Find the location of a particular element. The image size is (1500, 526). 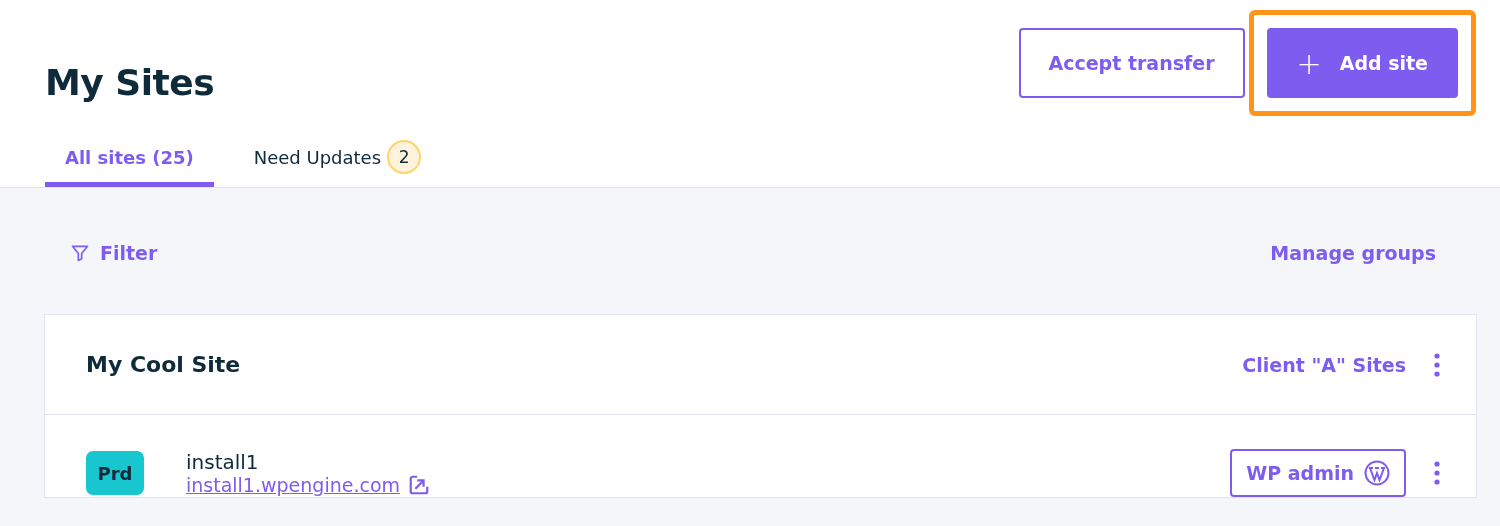

tab: Need Updates 2 is located at coordinates (337, 158).